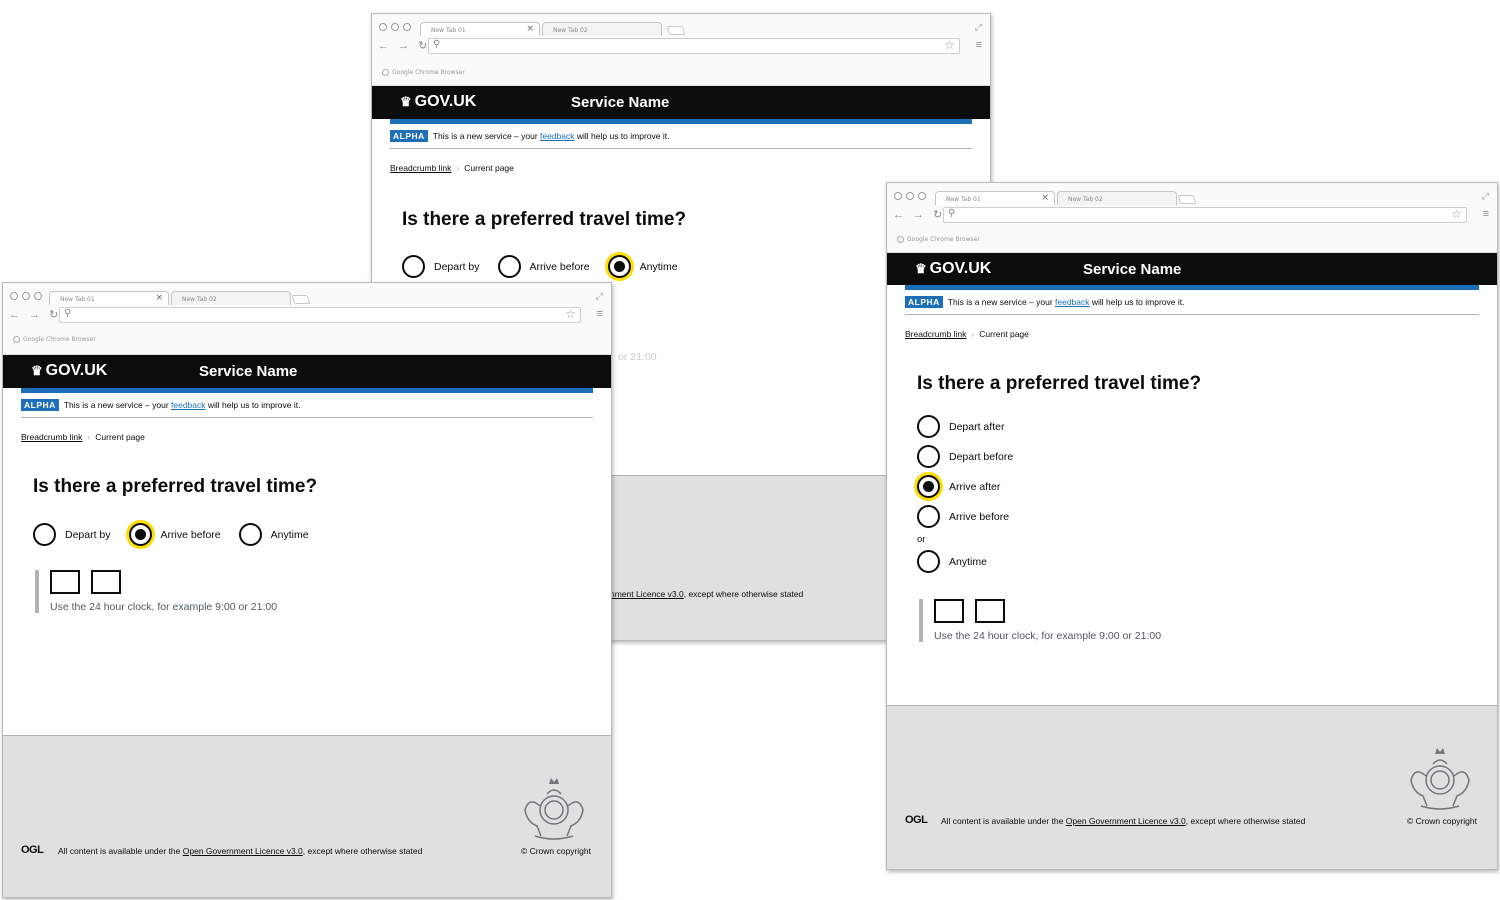 The image size is (1500, 900). Describe the element at coordinates (457, 266) in the screenshot. I see `radio-label: Depart by` at that location.